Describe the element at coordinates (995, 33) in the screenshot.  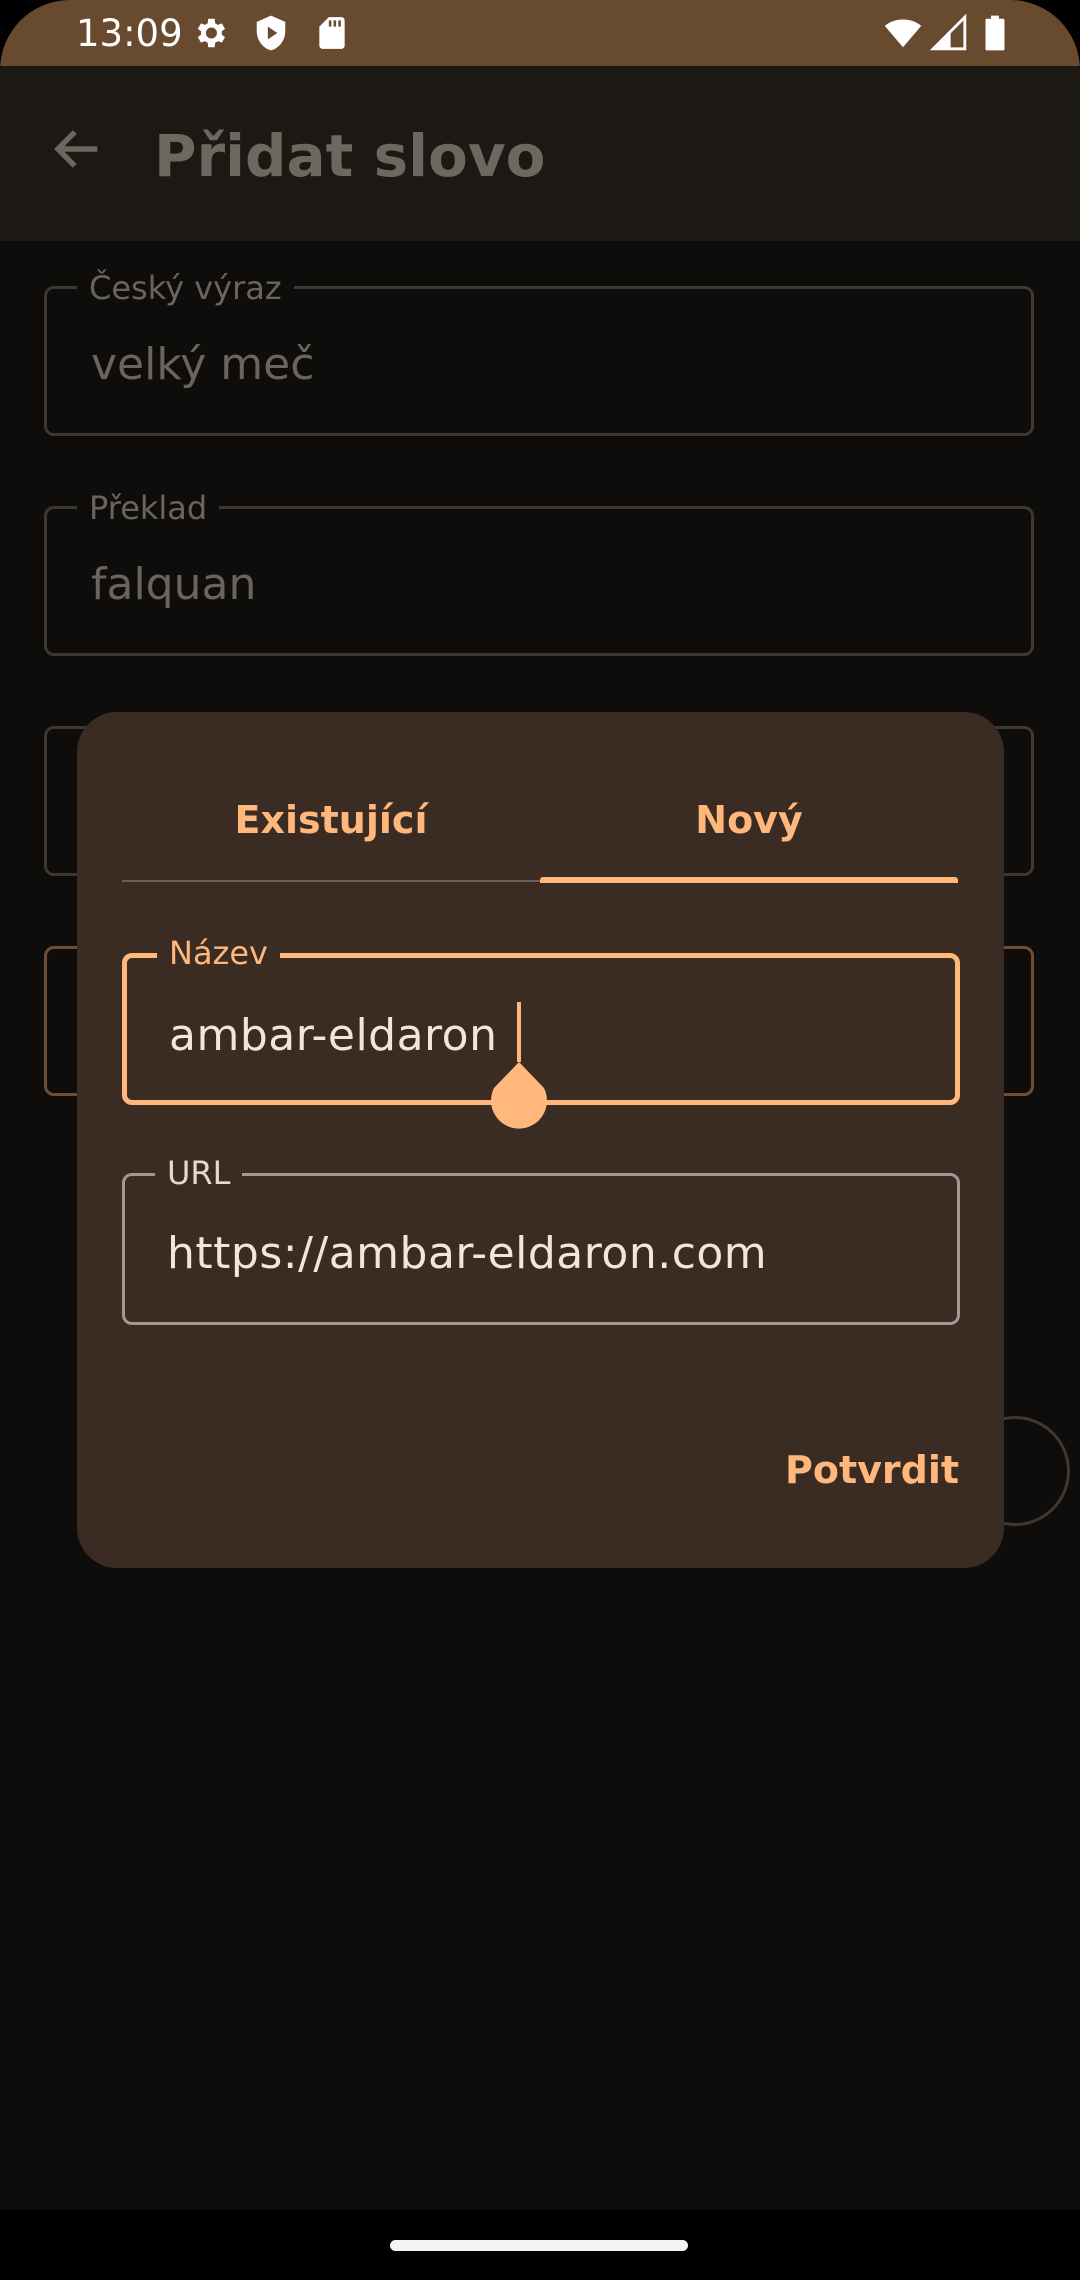
I see `battery-icon` at that location.